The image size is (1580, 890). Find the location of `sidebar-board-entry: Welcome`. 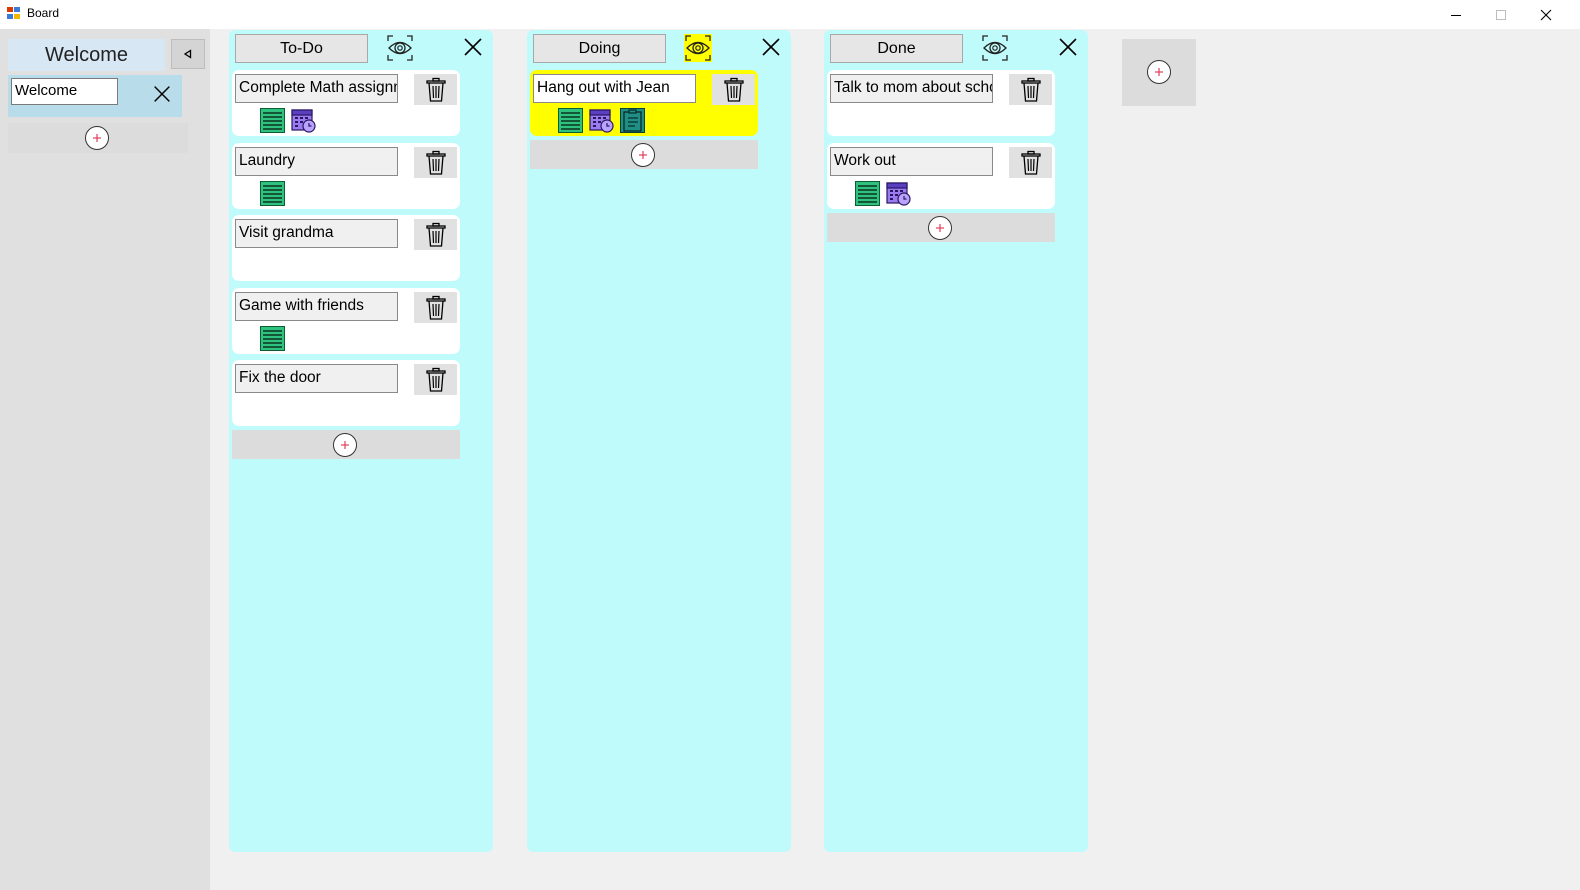

sidebar-board-entry: Welcome is located at coordinates (95, 96).